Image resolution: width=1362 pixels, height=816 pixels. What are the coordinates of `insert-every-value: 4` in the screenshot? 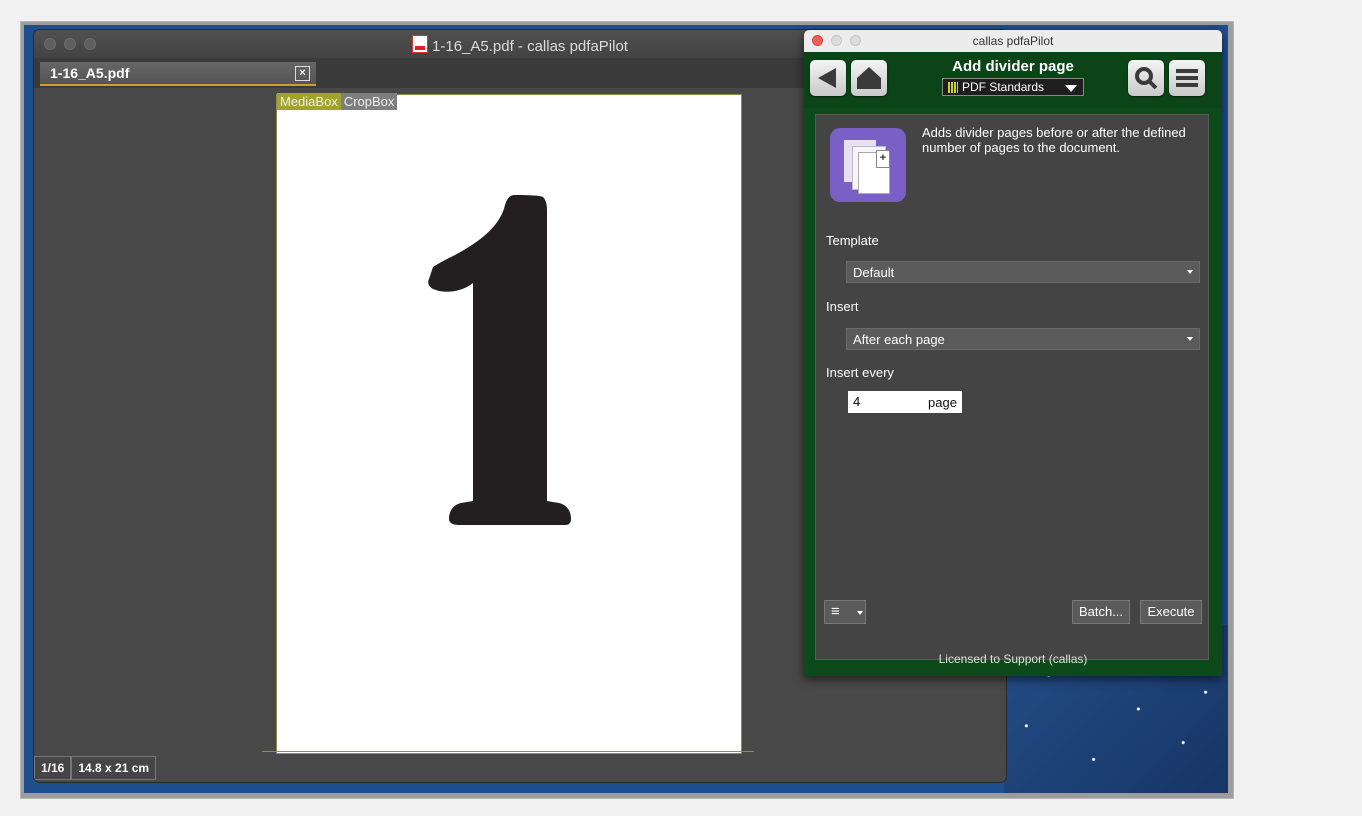 It's located at (857, 401).